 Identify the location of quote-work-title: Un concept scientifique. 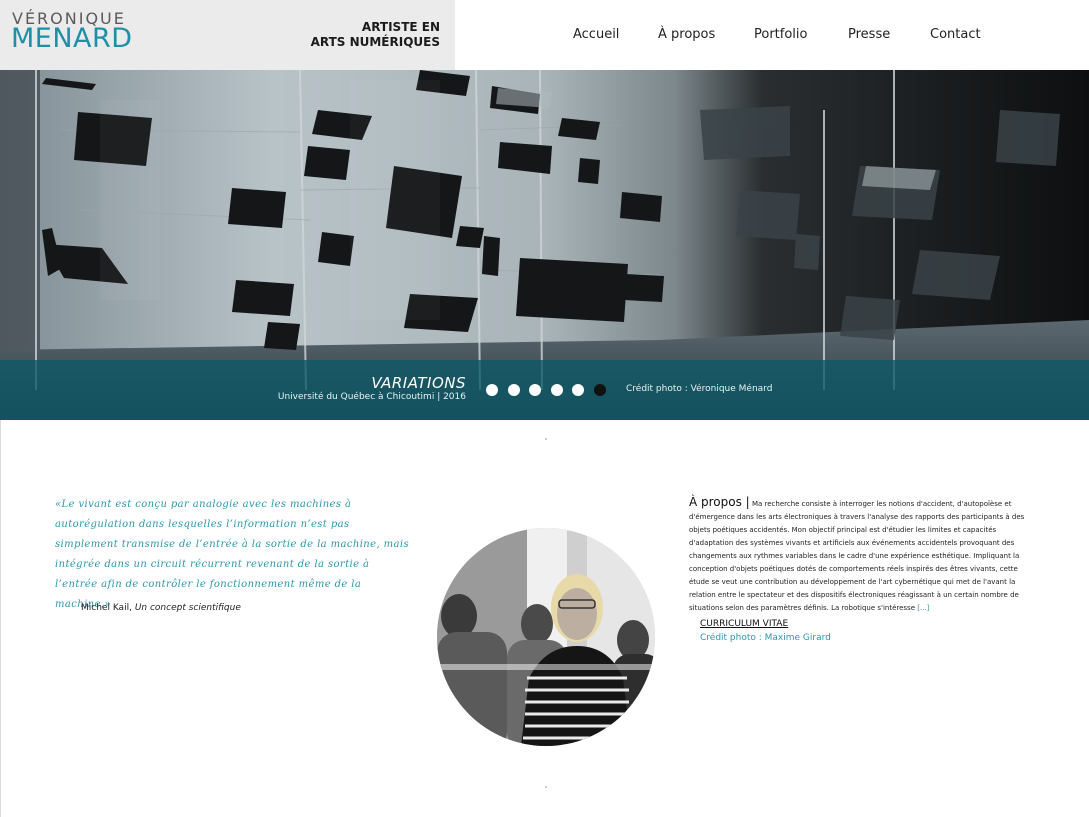
(187, 608).